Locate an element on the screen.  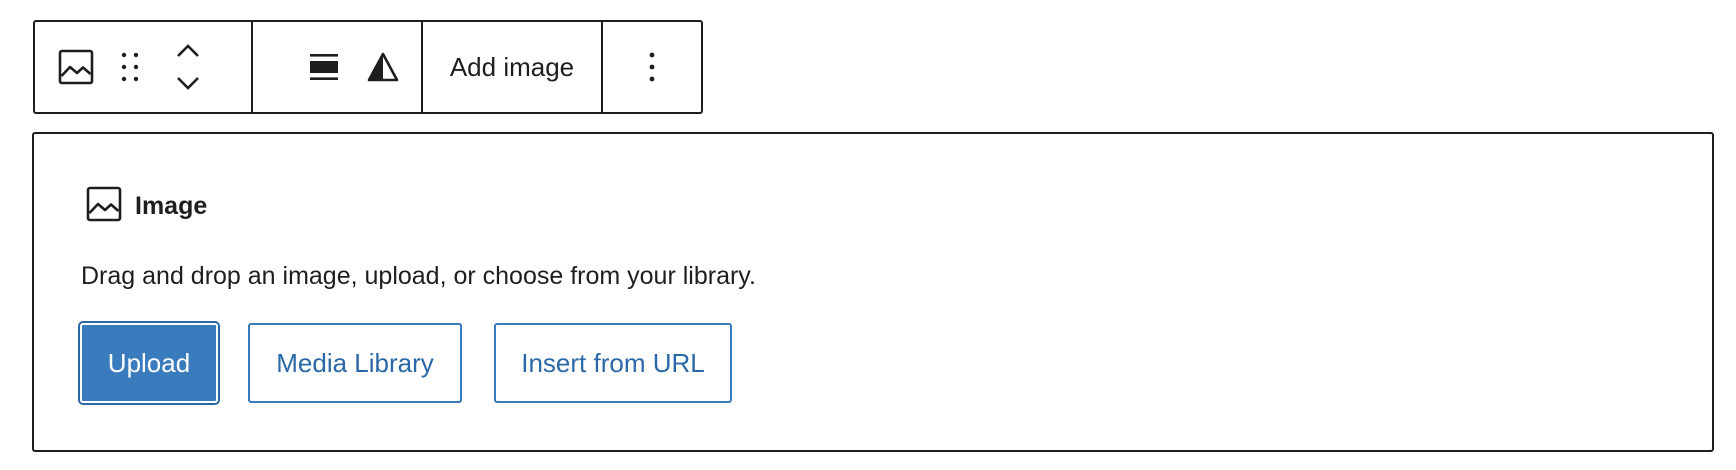
more-vertical-icon is located at coordinates (652, 67).